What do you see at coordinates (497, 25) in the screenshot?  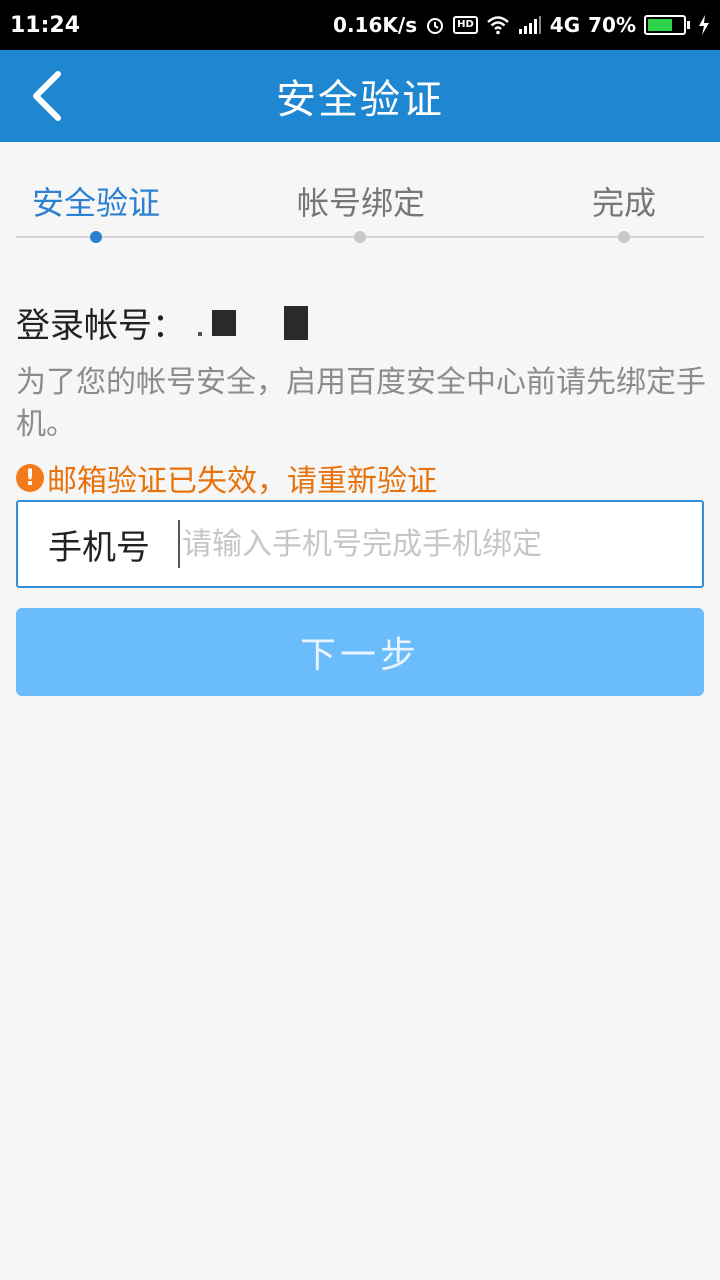 I see `wifi-icon` at bounding box center [497, 25].